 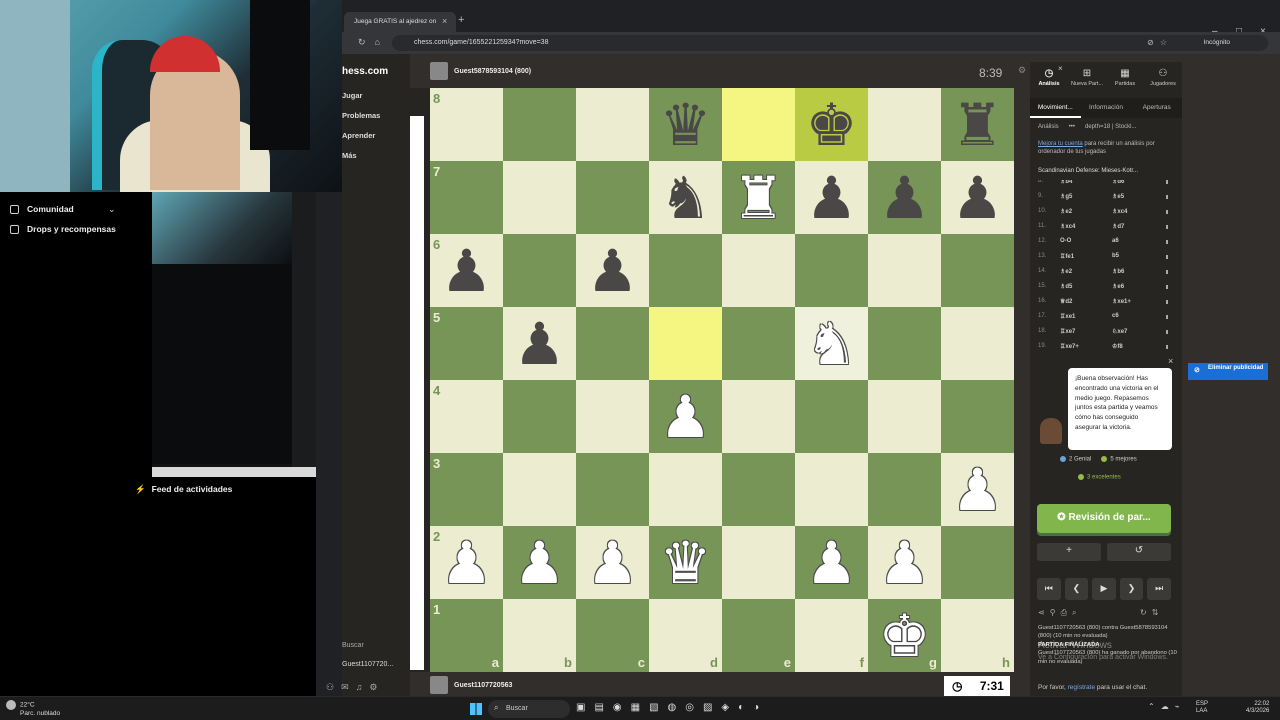 What do you see at coordinates (1100, 241) in the screenshot?
I see `move-row: 12. O-O a6` at bounding box center [1100, 241].